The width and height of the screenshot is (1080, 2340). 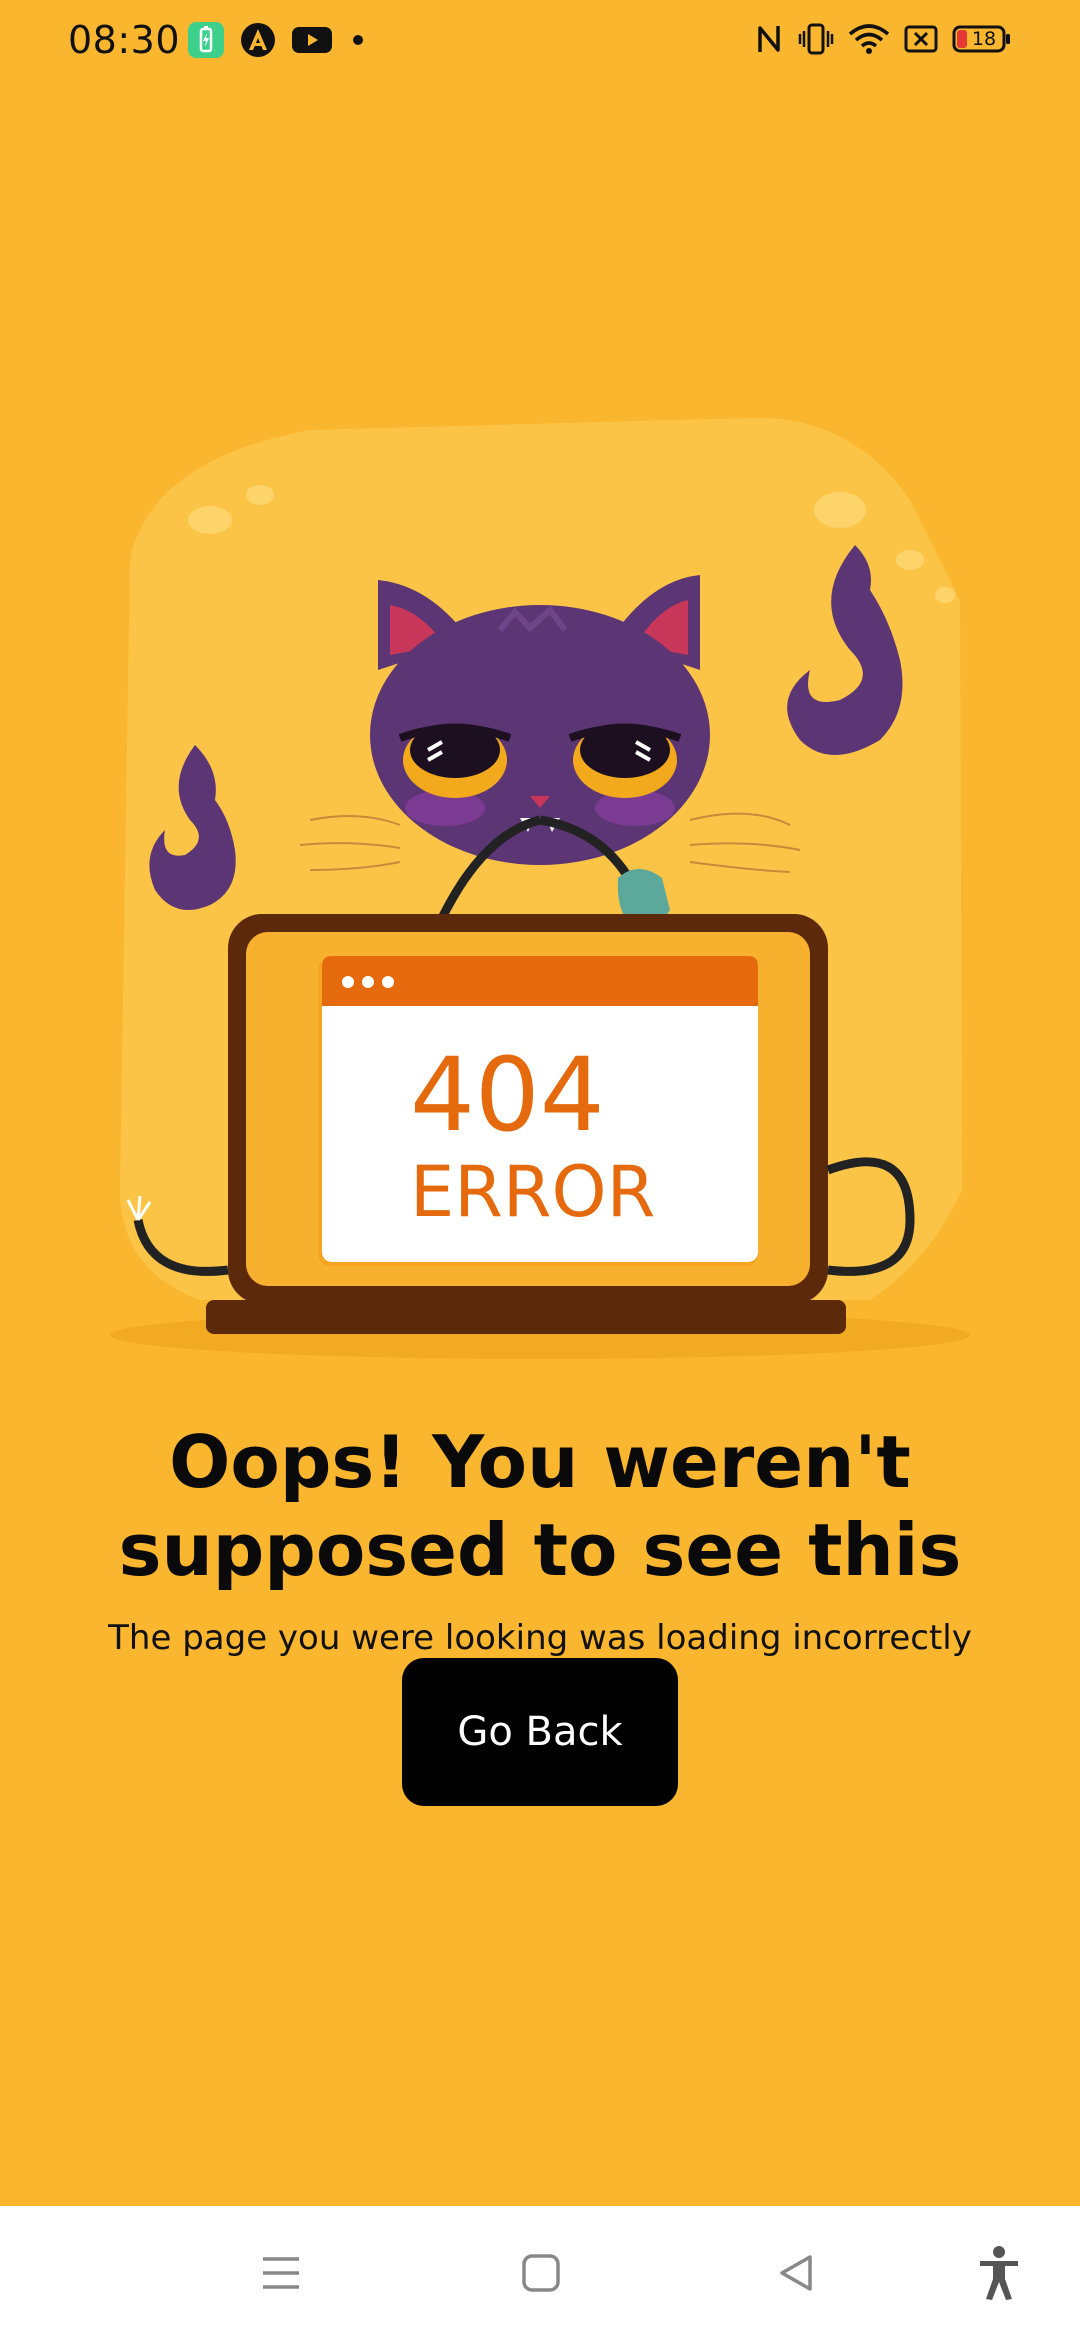 What do you see at coordinates (278, 40) in the screenshot?
I see `notification-icons` at bounding box center [278, 40].